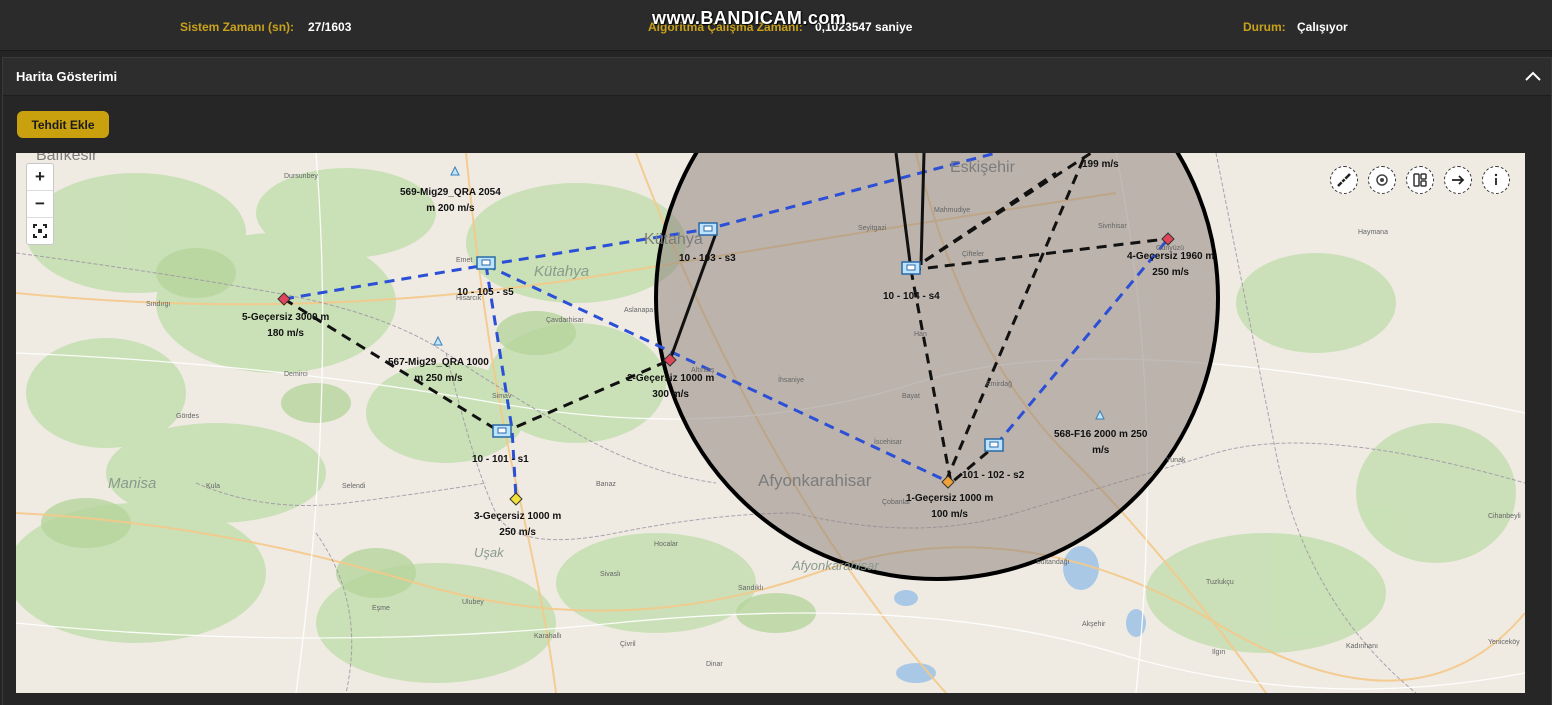 The width and height of the screenshot is (1552, 705). I want to click on sensor-label: 10 - 101 - s1, so click(500, 459).